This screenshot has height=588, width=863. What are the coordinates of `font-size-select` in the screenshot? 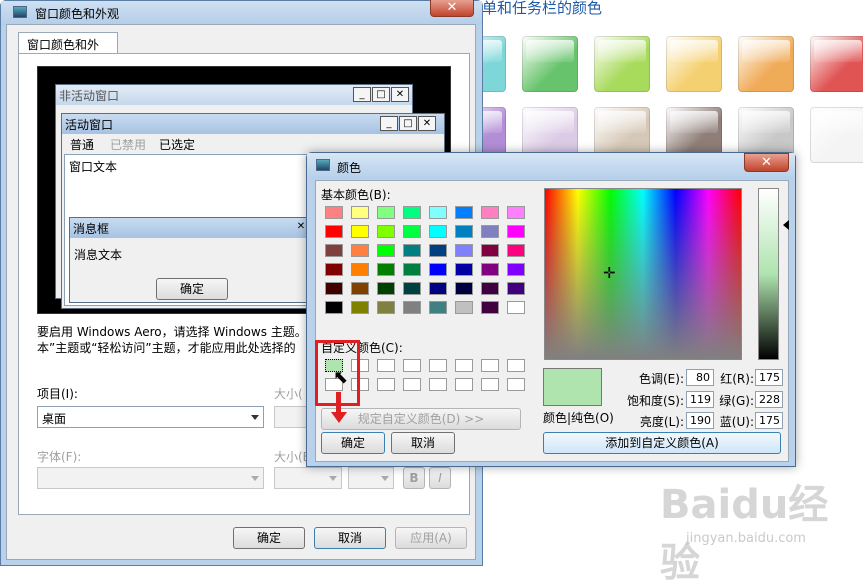 It's located at (308, 478).